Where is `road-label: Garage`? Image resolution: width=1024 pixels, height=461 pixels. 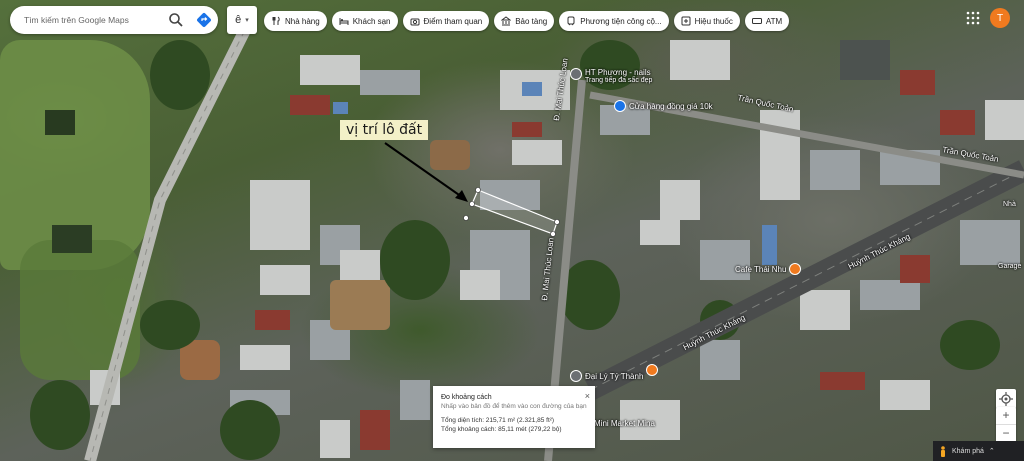 road-label: Garage is located at coordinates (1010, 266).